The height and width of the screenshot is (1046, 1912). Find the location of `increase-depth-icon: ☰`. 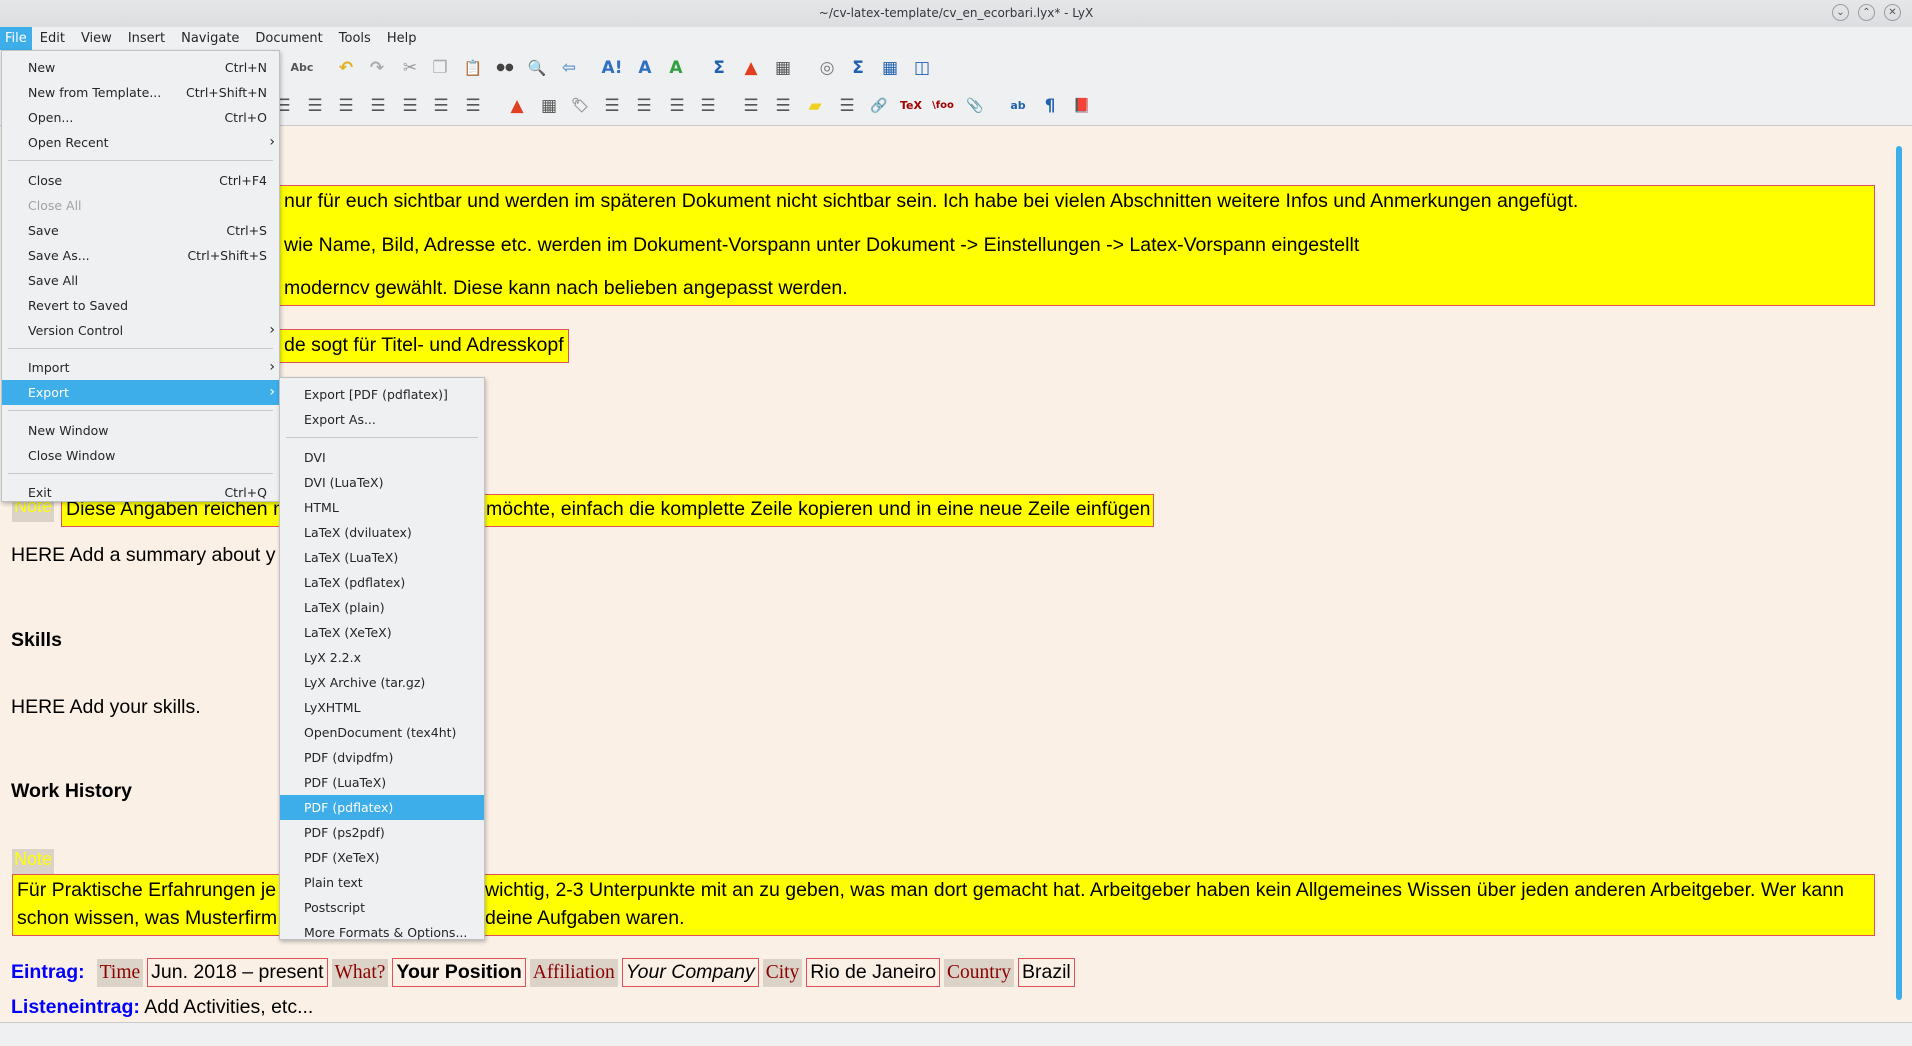

increase-depth-icon: ☰ is located at coordinates (473, 106).